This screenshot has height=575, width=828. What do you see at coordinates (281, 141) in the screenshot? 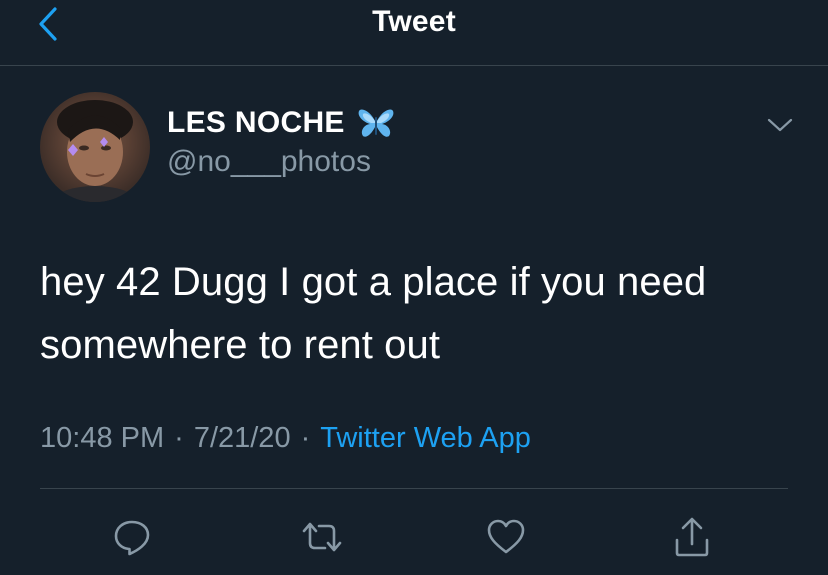
I see `author-block: LES NOCHE @no___photos` at bounding box center [281, 141].